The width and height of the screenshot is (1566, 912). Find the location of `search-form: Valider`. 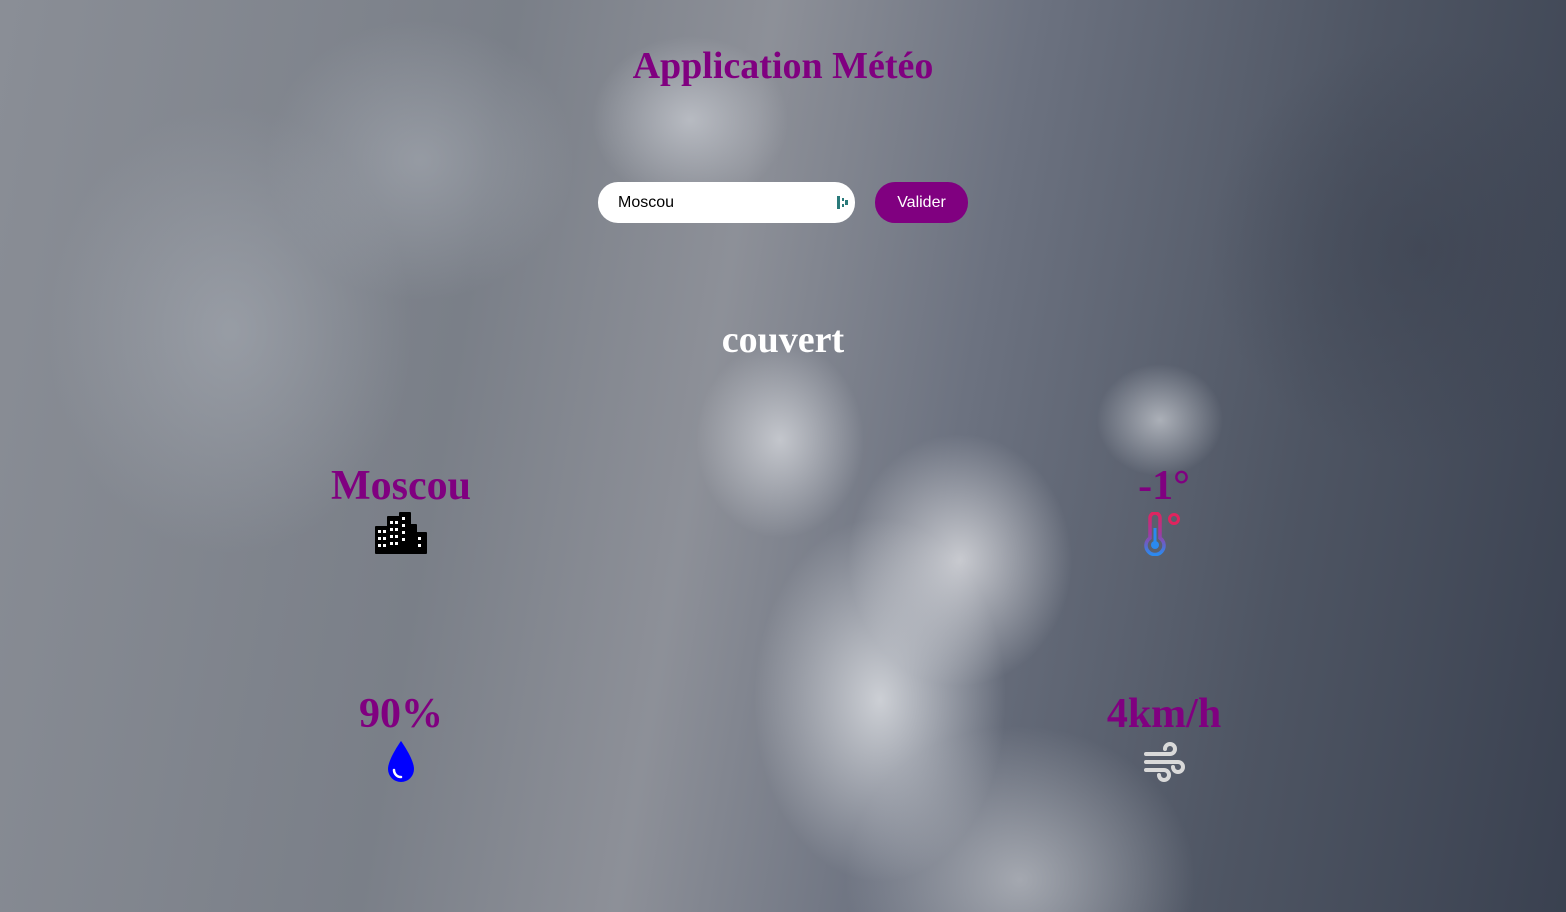

search-form: Valider is located at coordinates (783, 202).